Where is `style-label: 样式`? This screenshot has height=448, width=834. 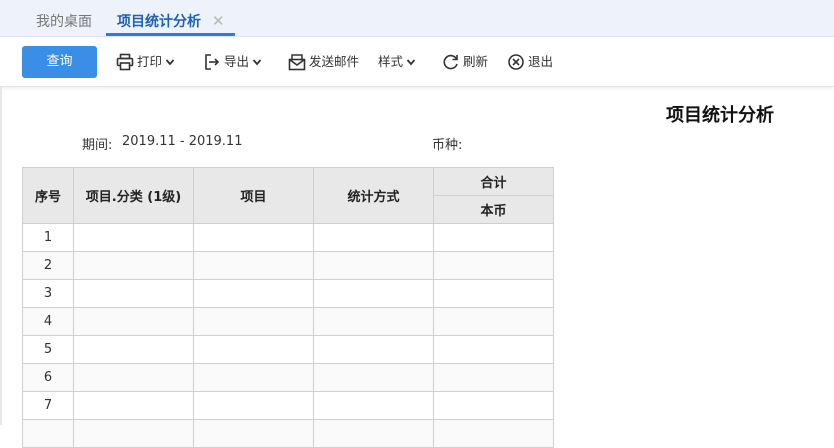 style-label: 样式 is located at coordinates (391, 61).